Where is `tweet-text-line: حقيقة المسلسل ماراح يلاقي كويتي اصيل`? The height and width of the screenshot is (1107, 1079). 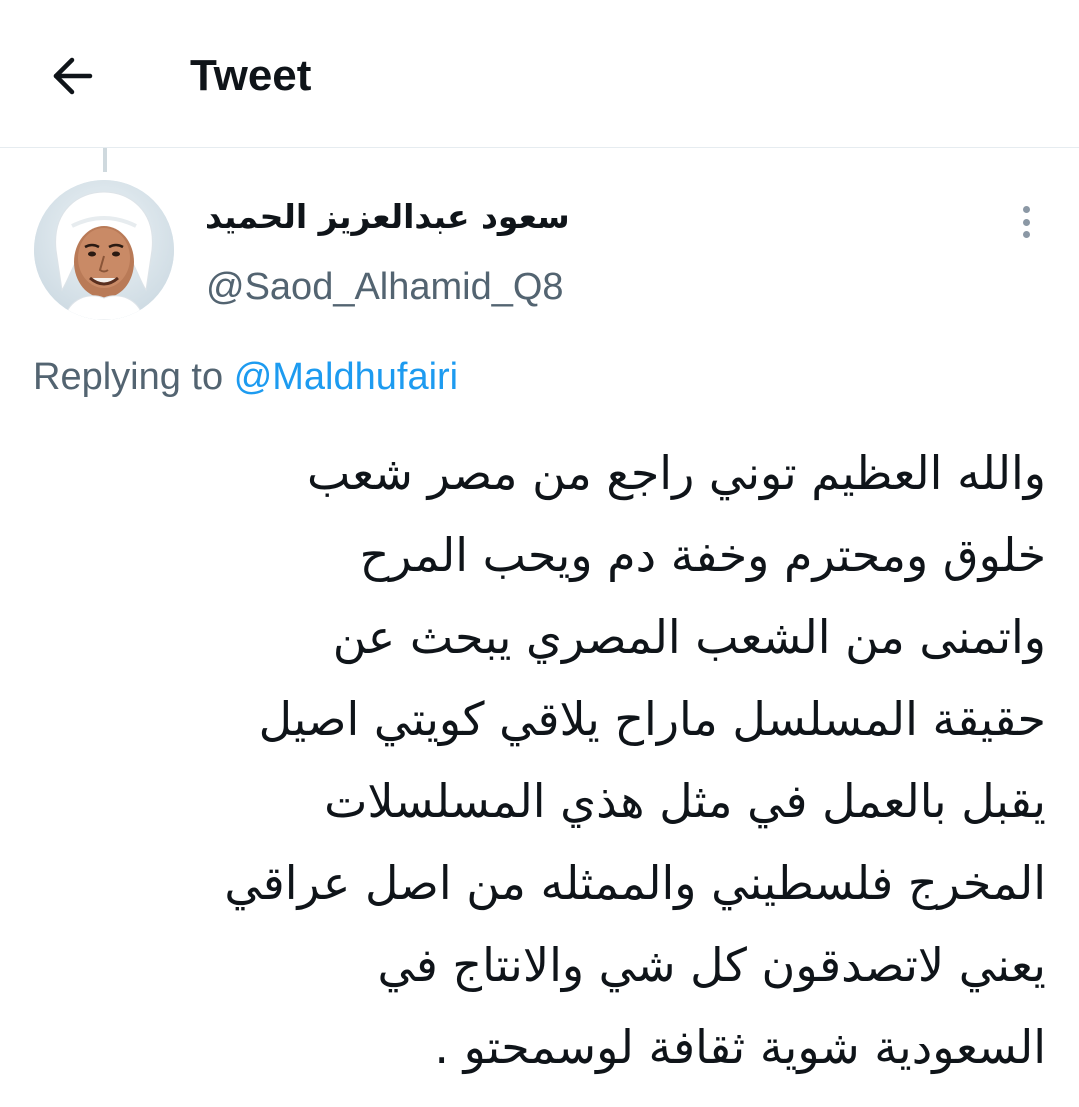 tweet-text-line: حقيقة المسلسل ماراح يلاقي كويتي اصيل is located at coordinates (652, 719).